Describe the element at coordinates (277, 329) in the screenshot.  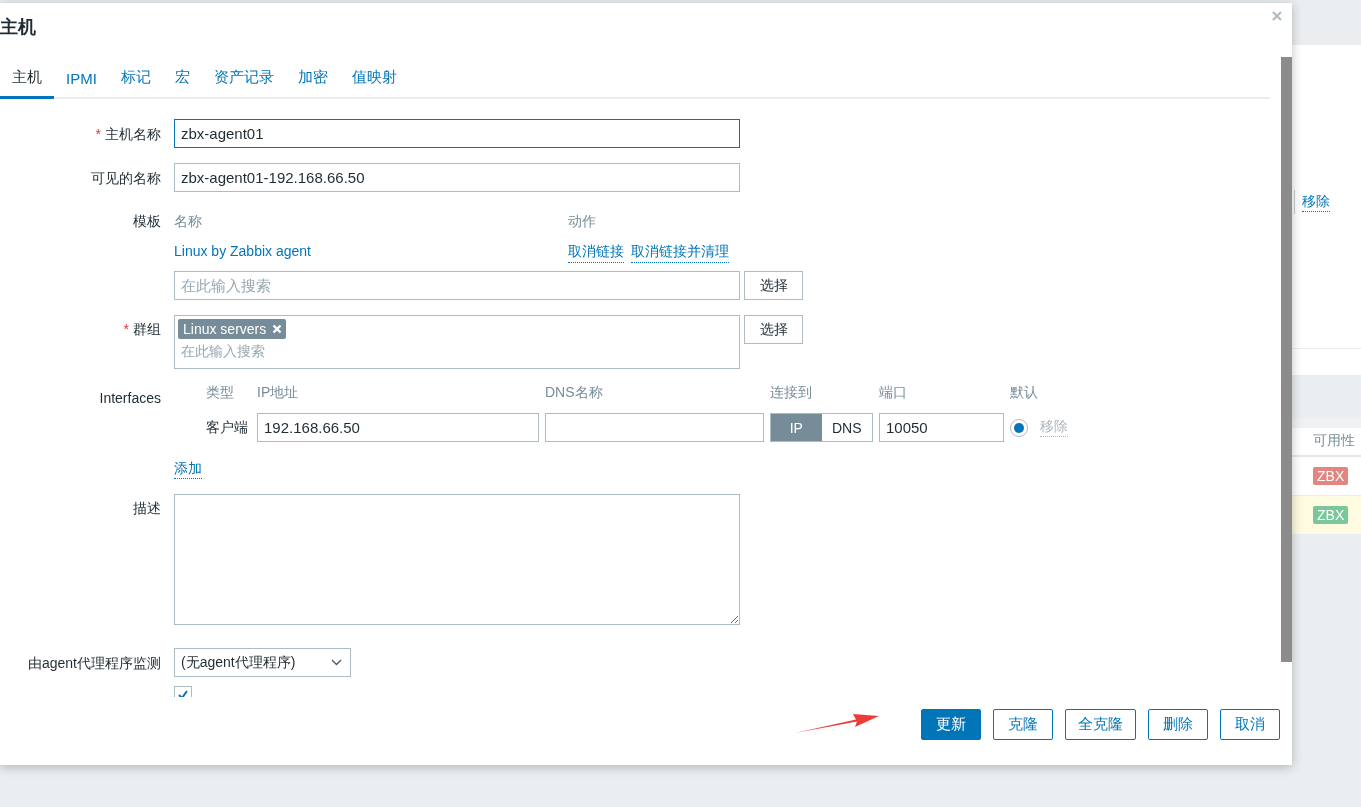
I see `remove-icon` at that location.